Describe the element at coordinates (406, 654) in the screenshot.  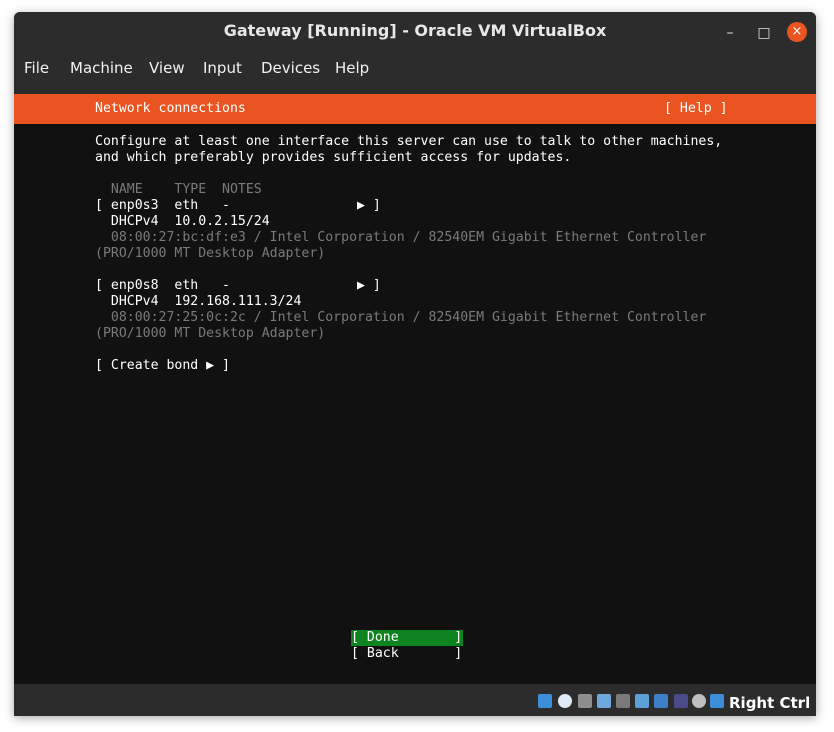
I see `back-button: [ Back ]` at that location.